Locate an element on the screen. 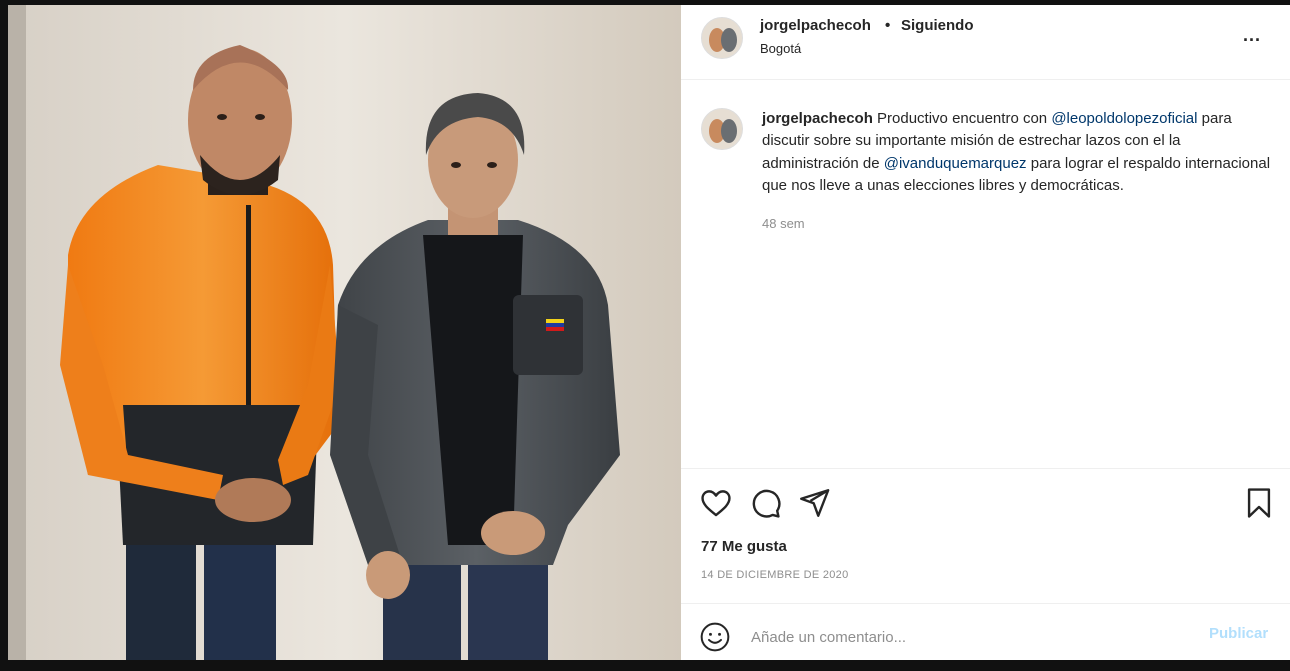 This screenshot has height=671, width=1290. following-button: Siguiendo is located at coordinates (937, 25).